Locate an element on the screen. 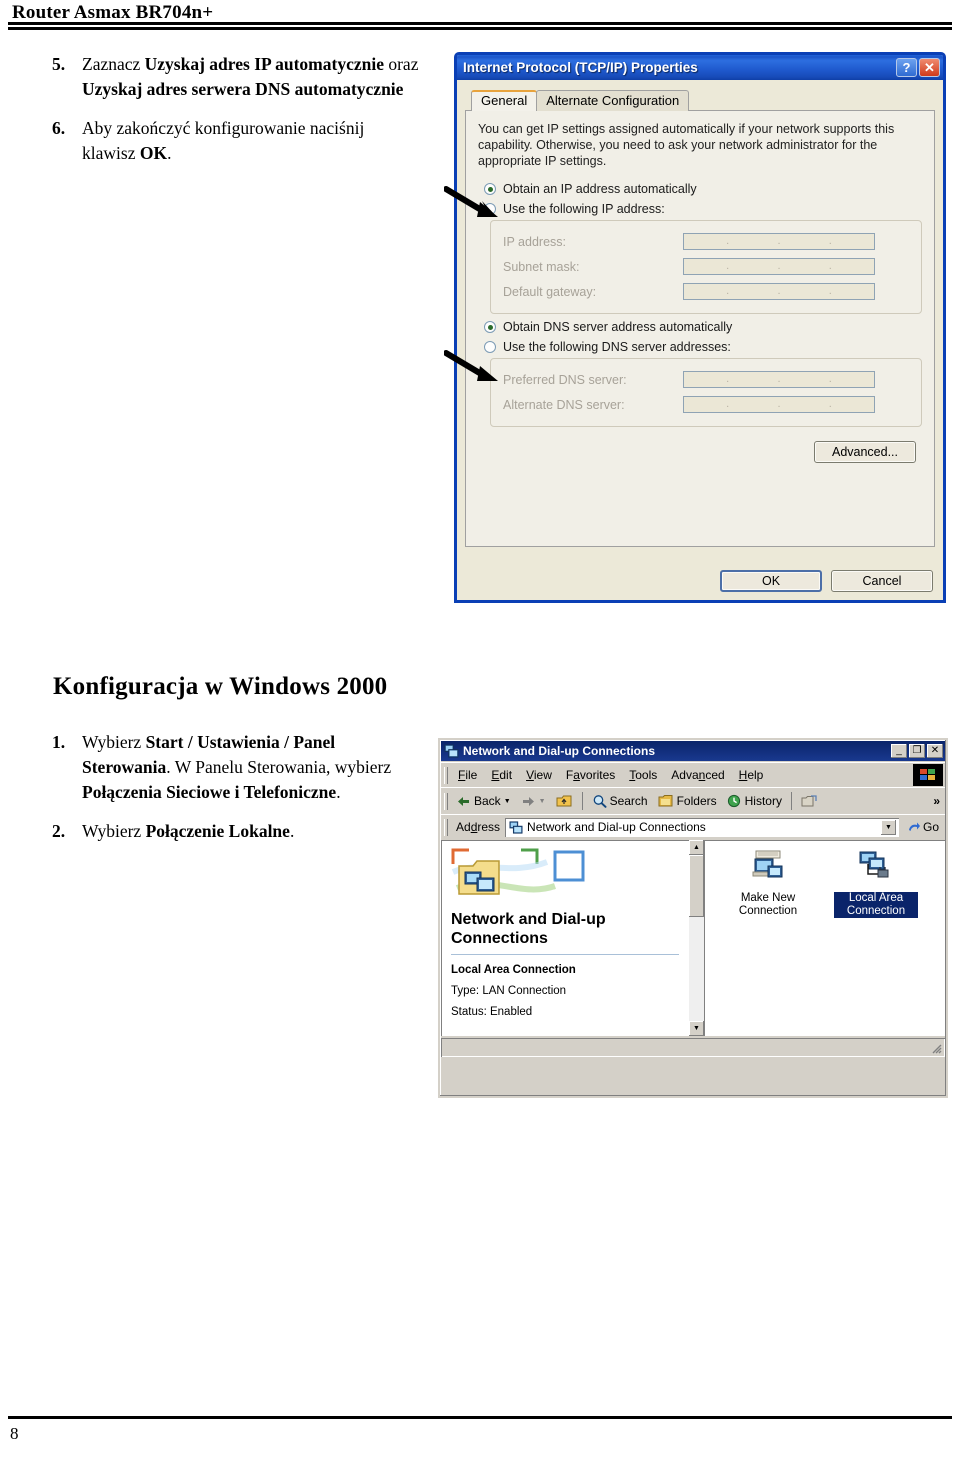 The image size is (960, 1460). radio-use-following-ip: Use the following IP address: is located at coordinates (703, 209).